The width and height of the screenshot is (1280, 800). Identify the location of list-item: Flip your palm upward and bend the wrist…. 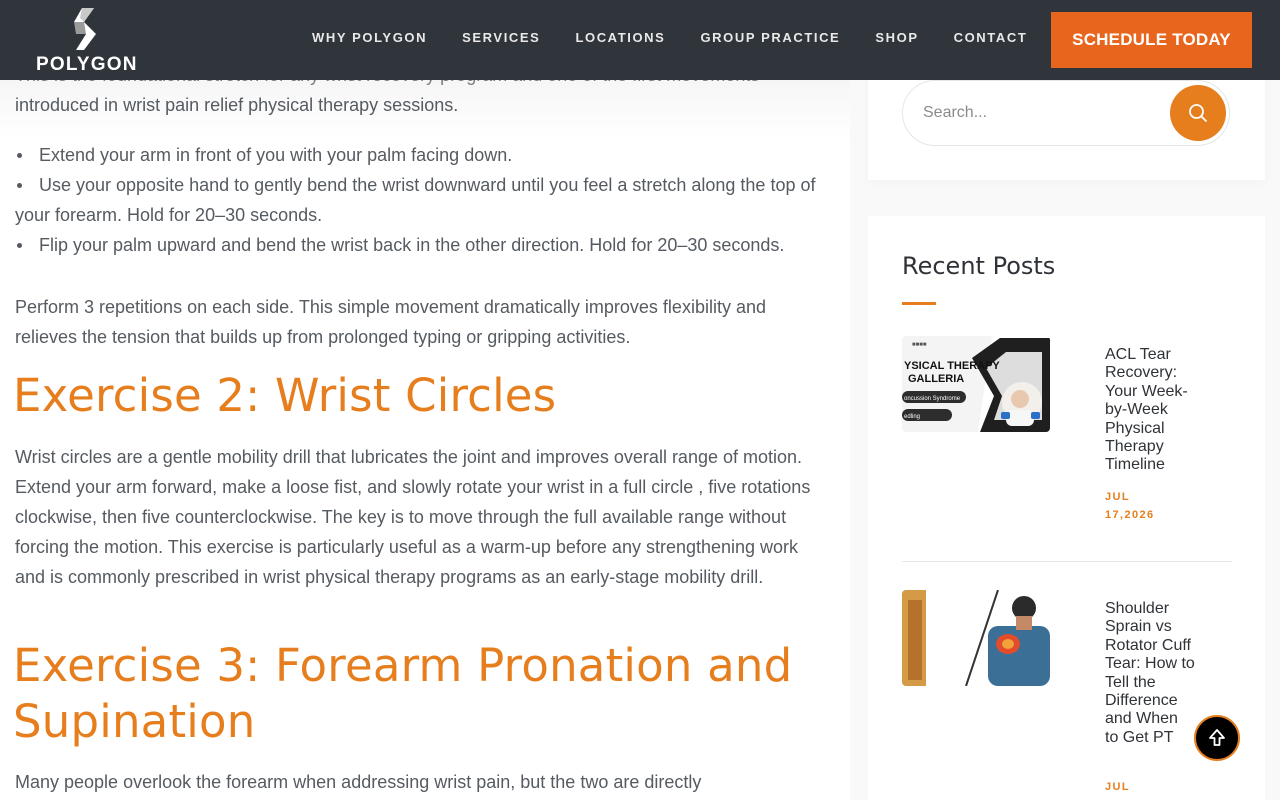
(420, 245).